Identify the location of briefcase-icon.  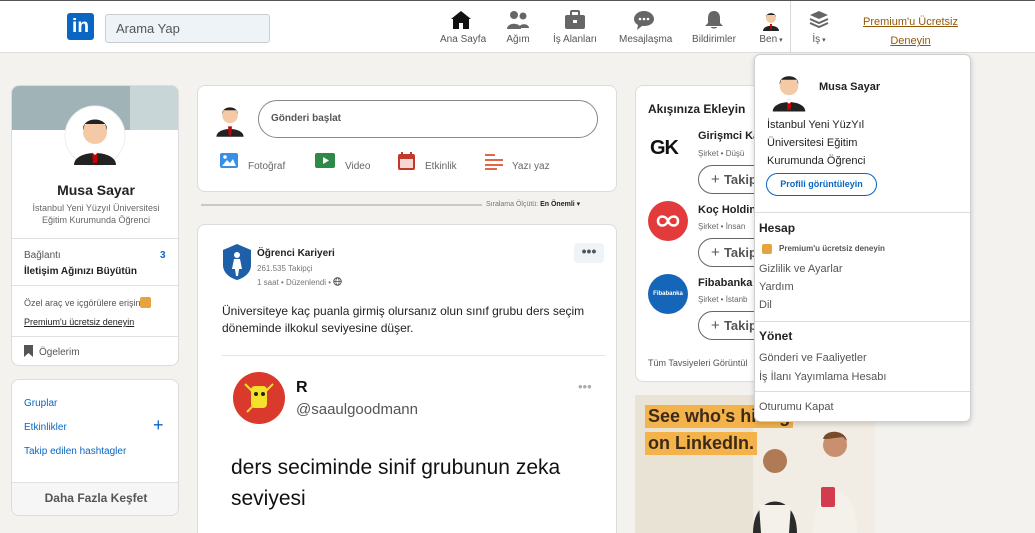
(575, 19).